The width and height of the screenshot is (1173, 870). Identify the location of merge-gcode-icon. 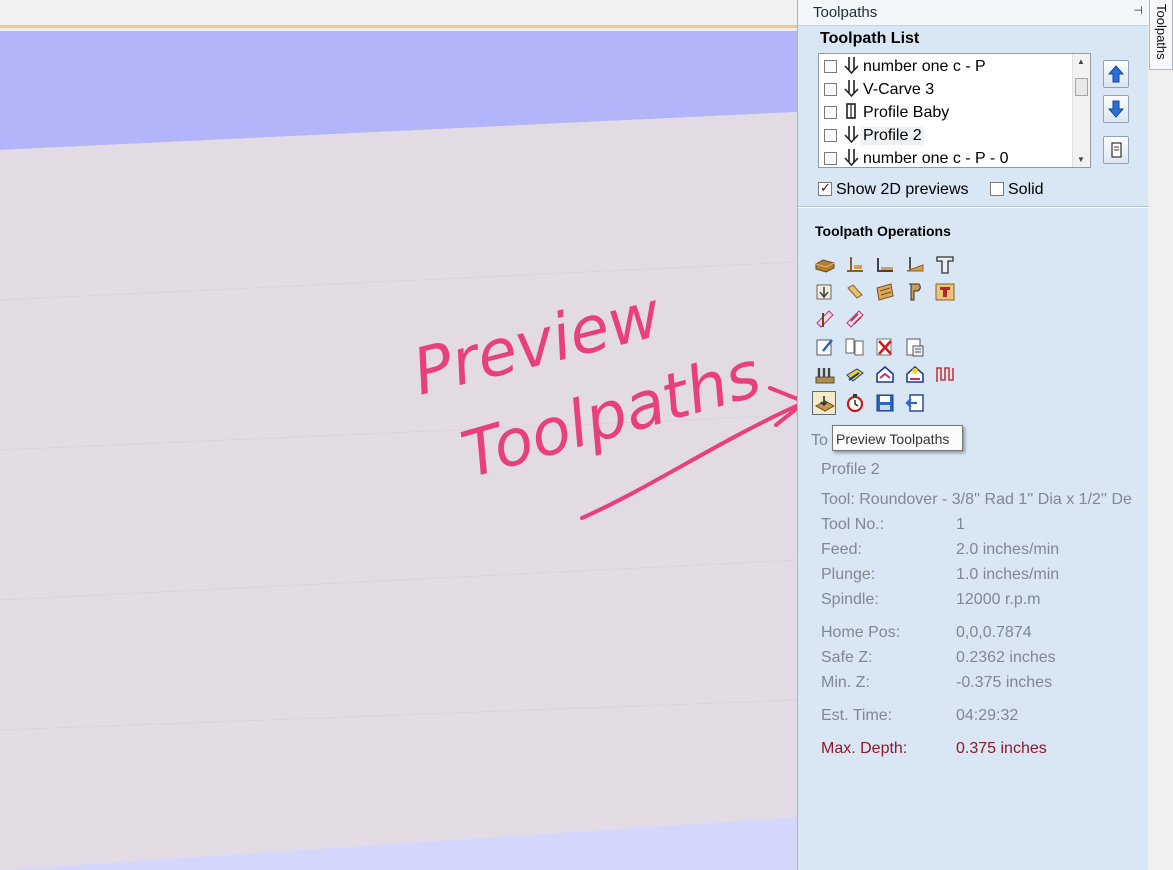
(854, 347).